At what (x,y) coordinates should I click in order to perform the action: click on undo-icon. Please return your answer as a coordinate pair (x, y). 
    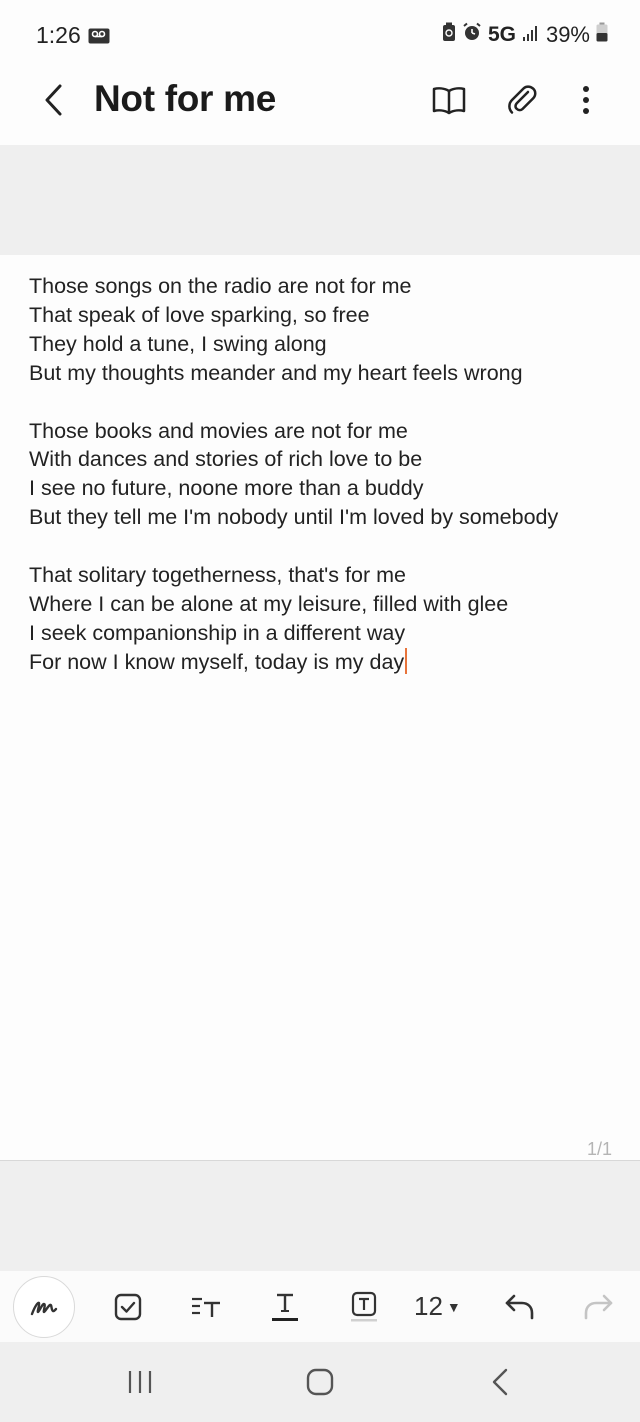
    Looking at the image, I should click on (519, 1306).